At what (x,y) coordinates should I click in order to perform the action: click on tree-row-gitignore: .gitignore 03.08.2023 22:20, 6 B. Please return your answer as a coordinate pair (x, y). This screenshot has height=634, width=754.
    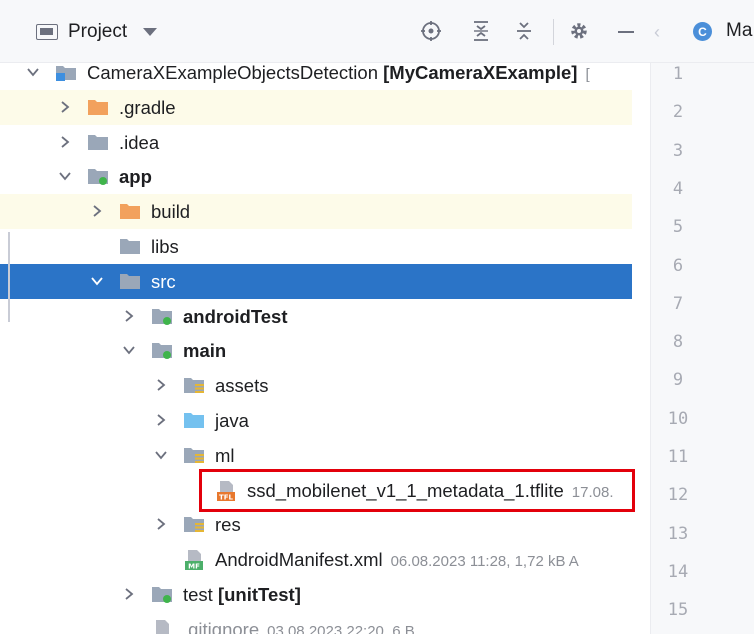
    Looking at the image, I should click on (325, 623).